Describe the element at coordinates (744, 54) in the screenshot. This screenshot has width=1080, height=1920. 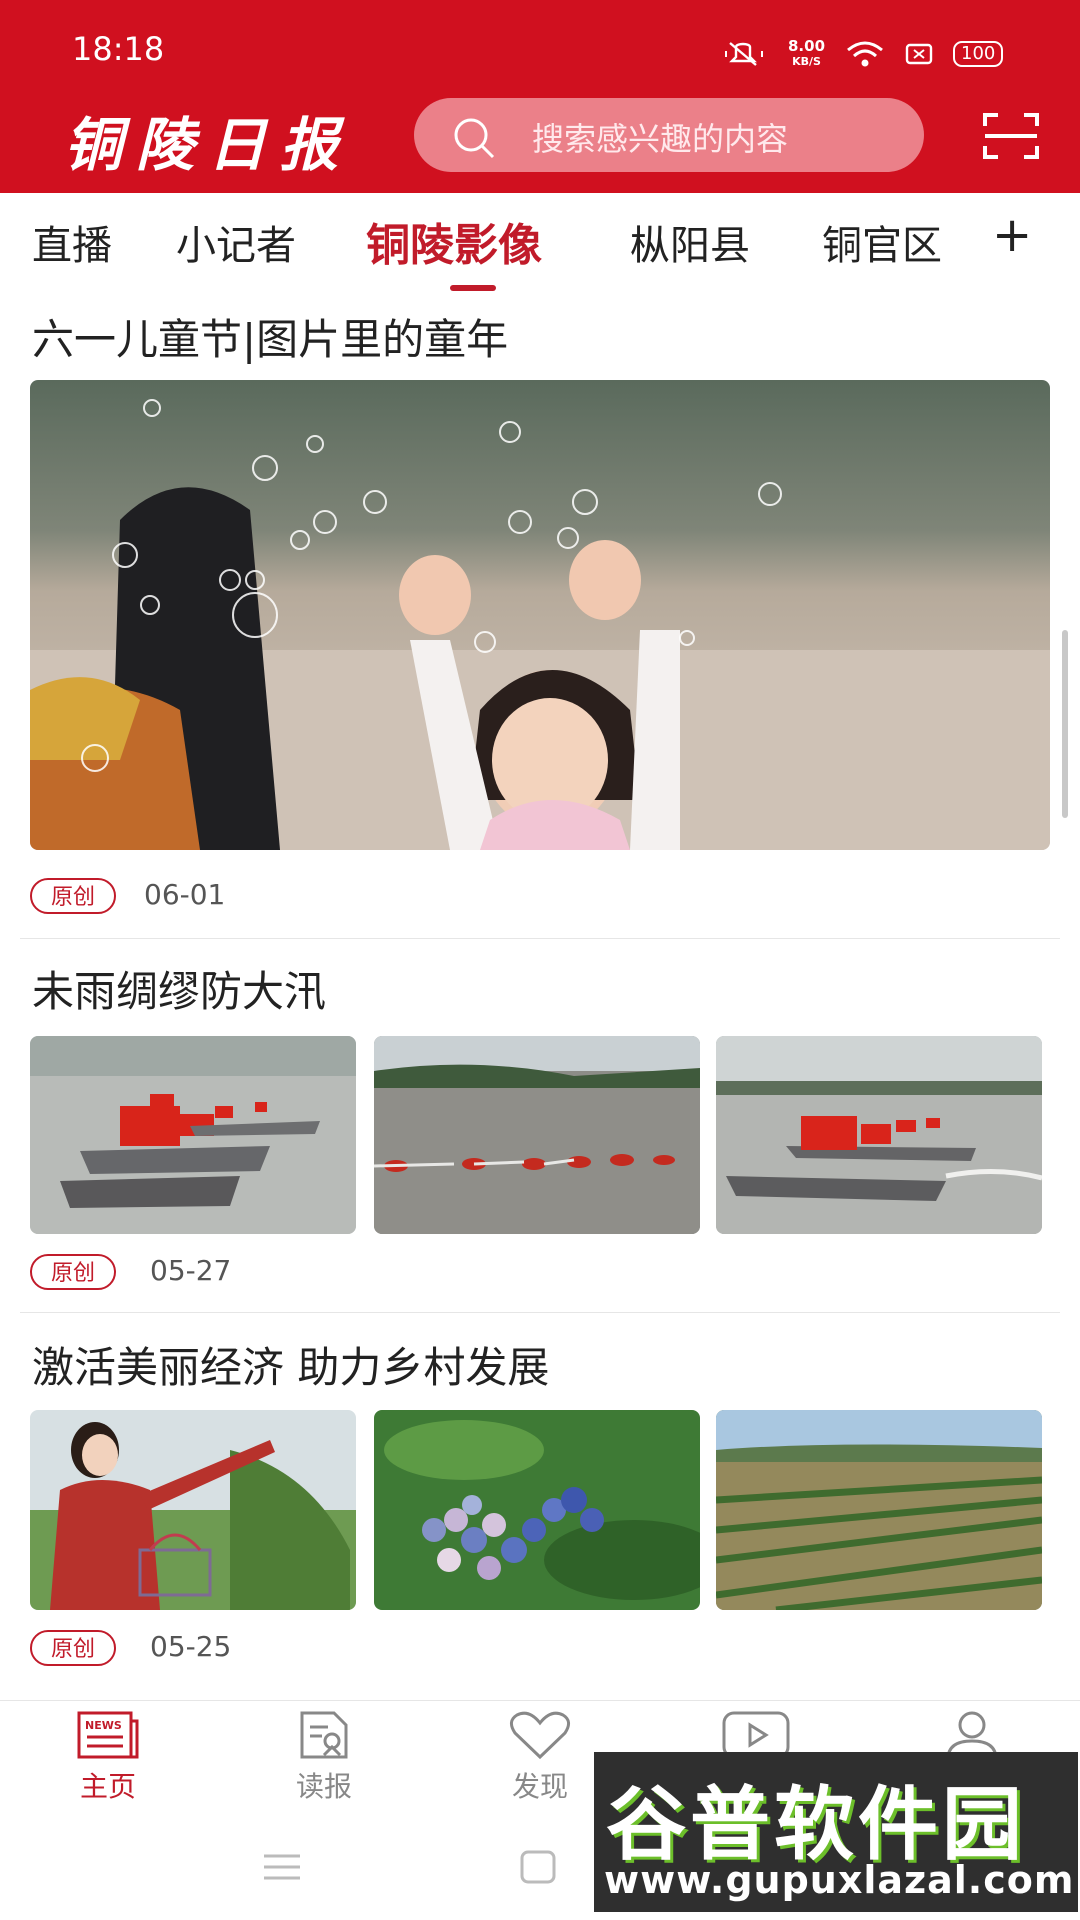
I see `mute-vibrate-icon` at that location.